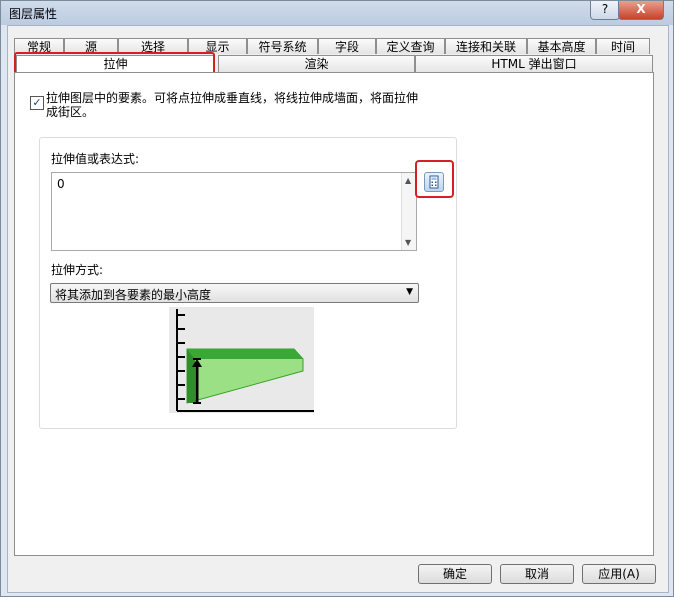 This screenshot has height=597, width=674. Describe the element at coordinates (537, 574) in the screenshot. I see `cancel-button: 取消` at that location.